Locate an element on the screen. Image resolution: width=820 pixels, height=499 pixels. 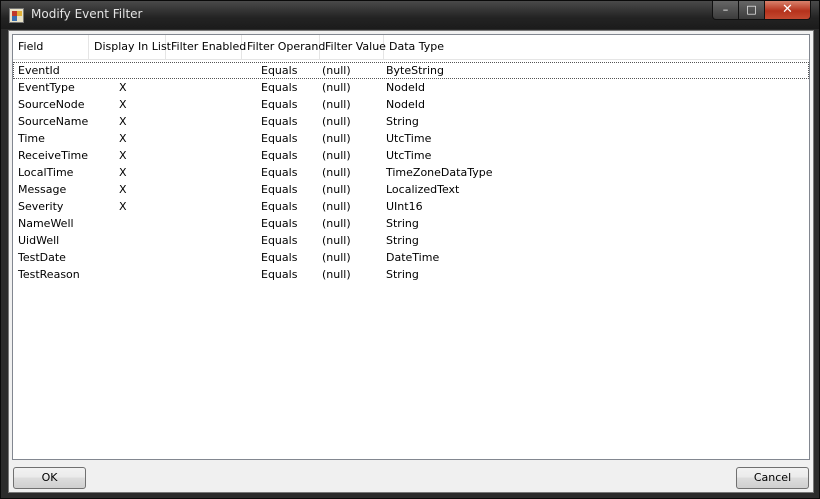
cell-type: UInt16 is located at coordinates (404, 206).